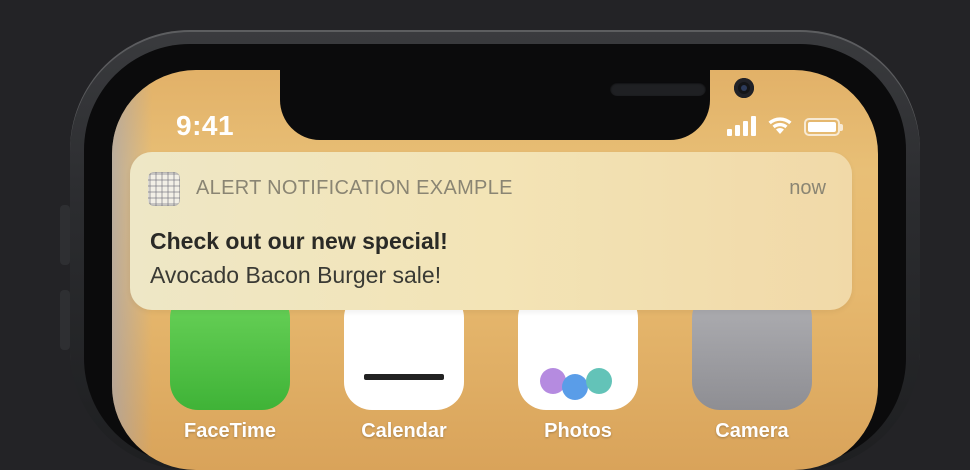  What do you see at coordinates (780, 125) in the screenshot?
I see `wifi-icon` at bounding box center [780, 125].